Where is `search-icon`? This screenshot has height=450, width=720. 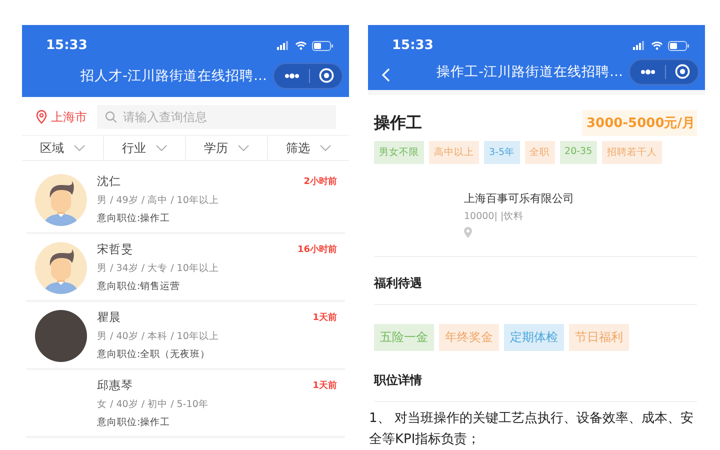
search-icon is located at coordinates (111, 117).